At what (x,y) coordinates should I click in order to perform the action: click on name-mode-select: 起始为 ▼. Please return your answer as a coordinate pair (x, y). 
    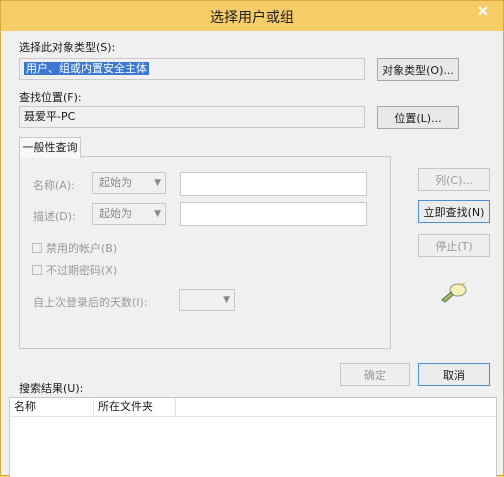
    Looking at the image, I should click on (129, 183).